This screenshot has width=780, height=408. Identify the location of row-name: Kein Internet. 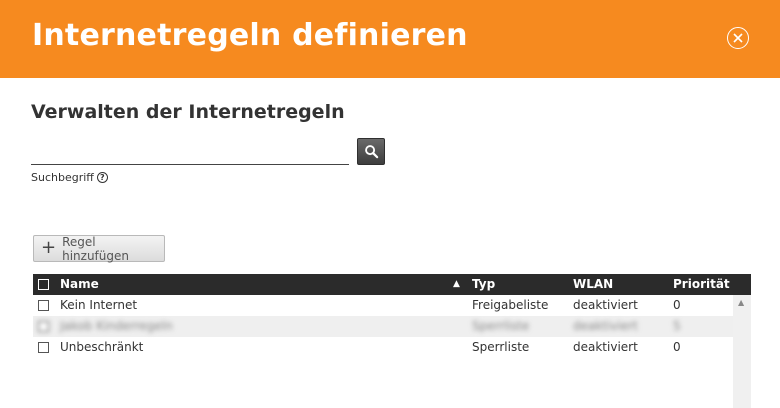
(99, 305).